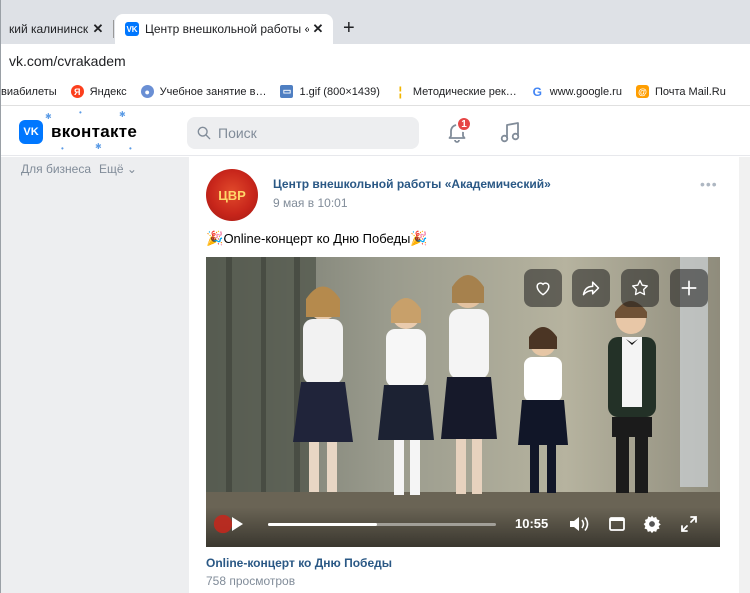 The height and width of the screenshot is (593, 750). Describe the element at coordinates (510, 132) in the screenshot. I see `music-icon` at that location.